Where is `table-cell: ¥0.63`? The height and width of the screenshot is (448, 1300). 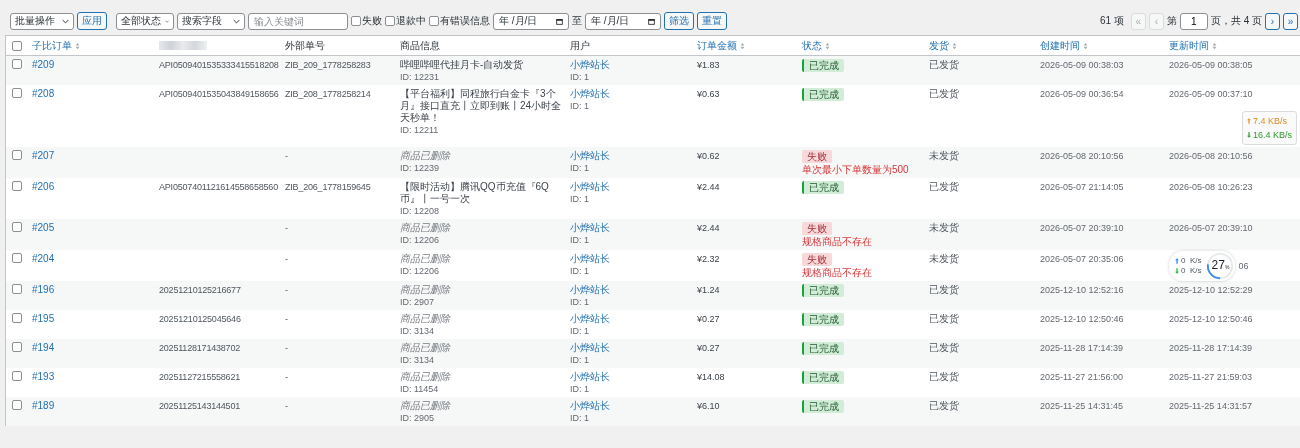
table-cell: ¥0.63 is located at coordinates (708, 94).